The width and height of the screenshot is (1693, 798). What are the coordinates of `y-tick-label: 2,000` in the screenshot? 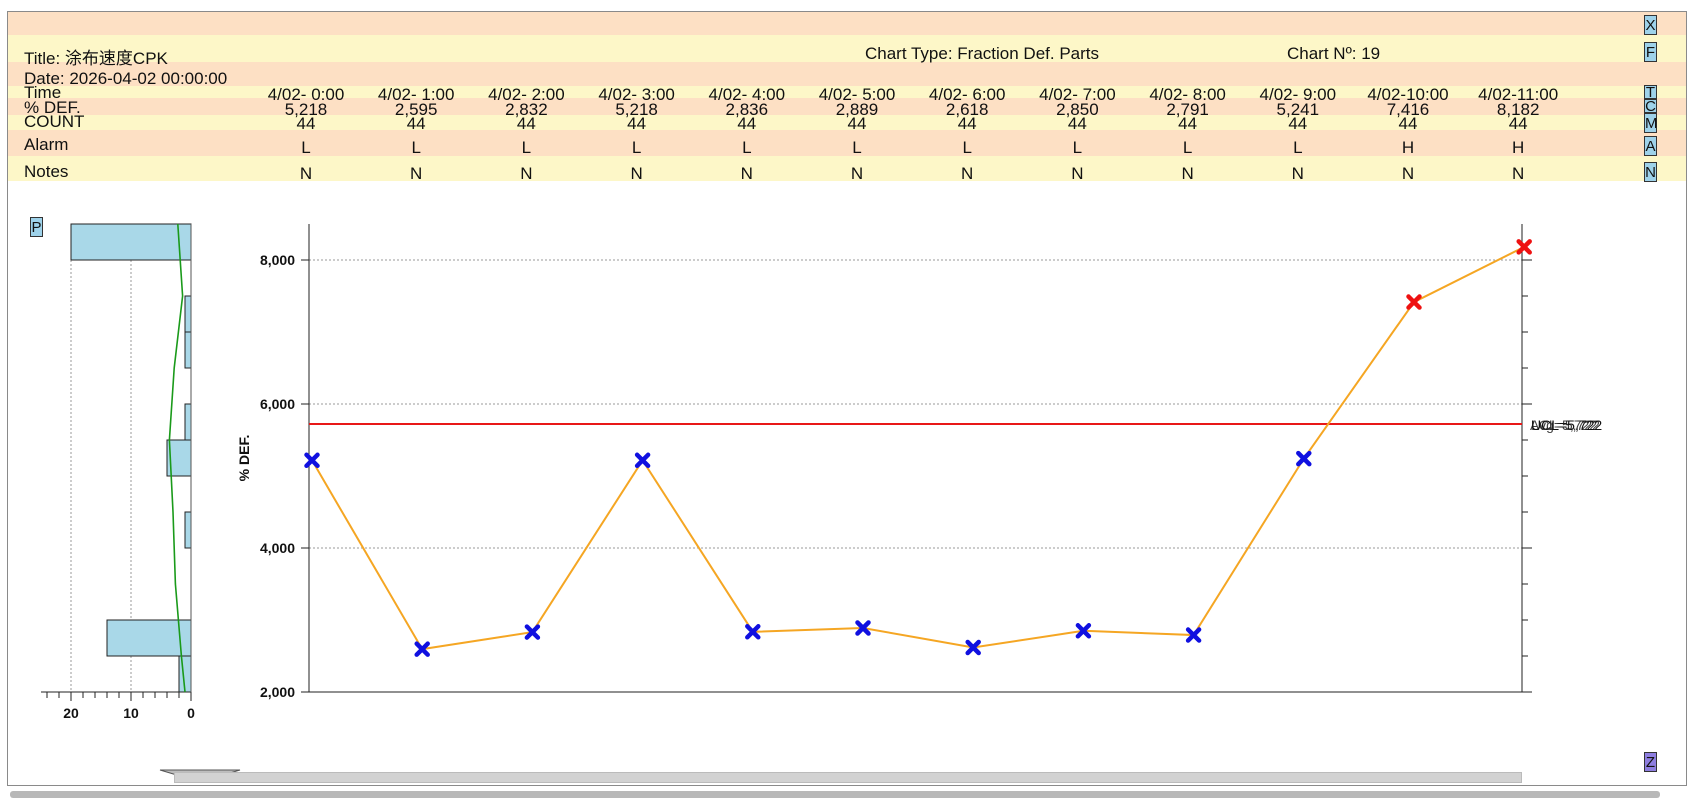 It's located at (277, 692).